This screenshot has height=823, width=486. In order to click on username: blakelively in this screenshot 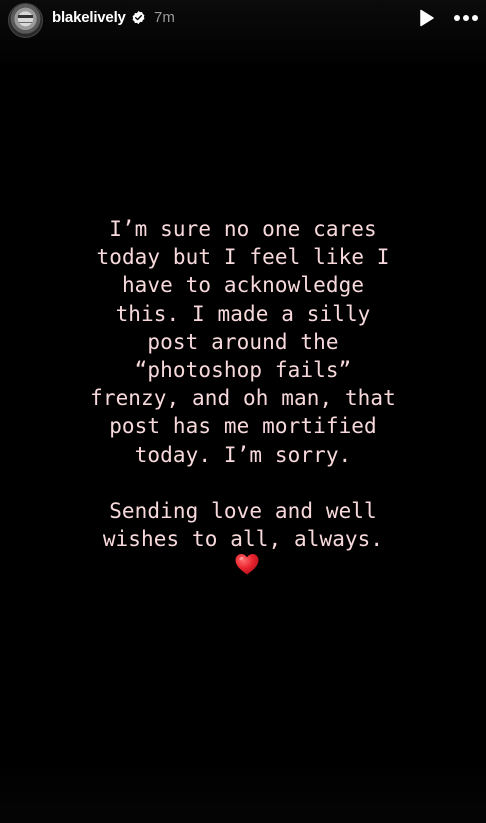, I will do `click(89, 17)`.